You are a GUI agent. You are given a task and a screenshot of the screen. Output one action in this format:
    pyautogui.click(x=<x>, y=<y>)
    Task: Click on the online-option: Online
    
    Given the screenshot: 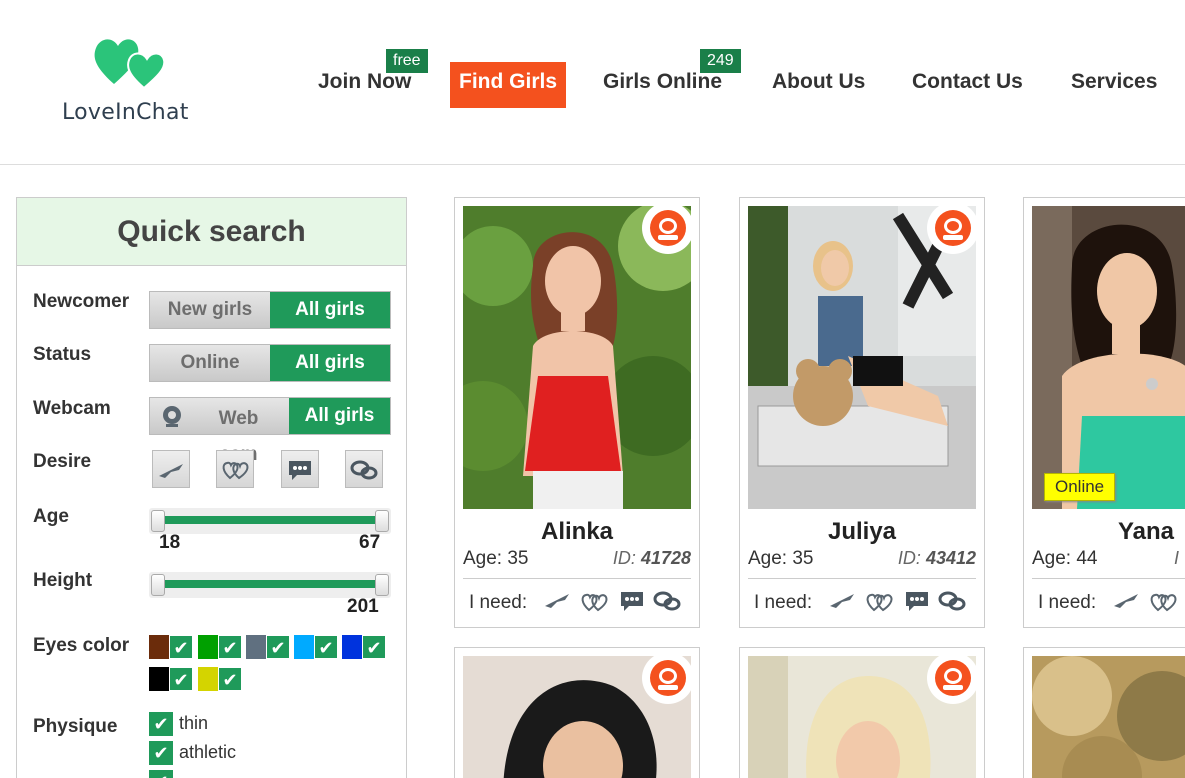 What is the action you would take?
    pyautogui.click(x=210, y=363)
    